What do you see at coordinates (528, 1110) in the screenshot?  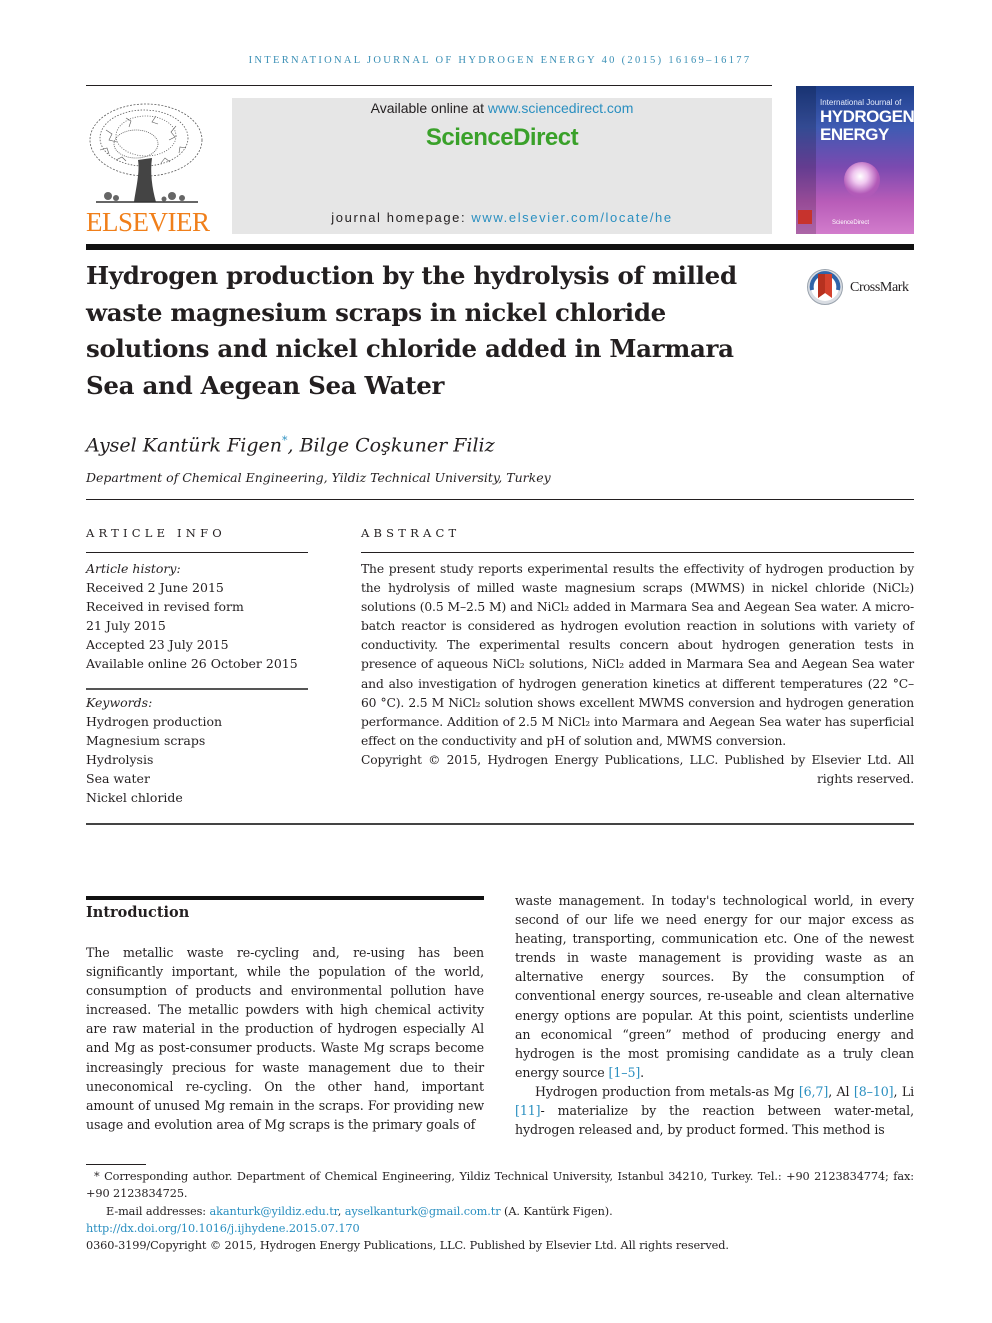 I see `citation-link: [11]` at bounding box center [528, 1110].